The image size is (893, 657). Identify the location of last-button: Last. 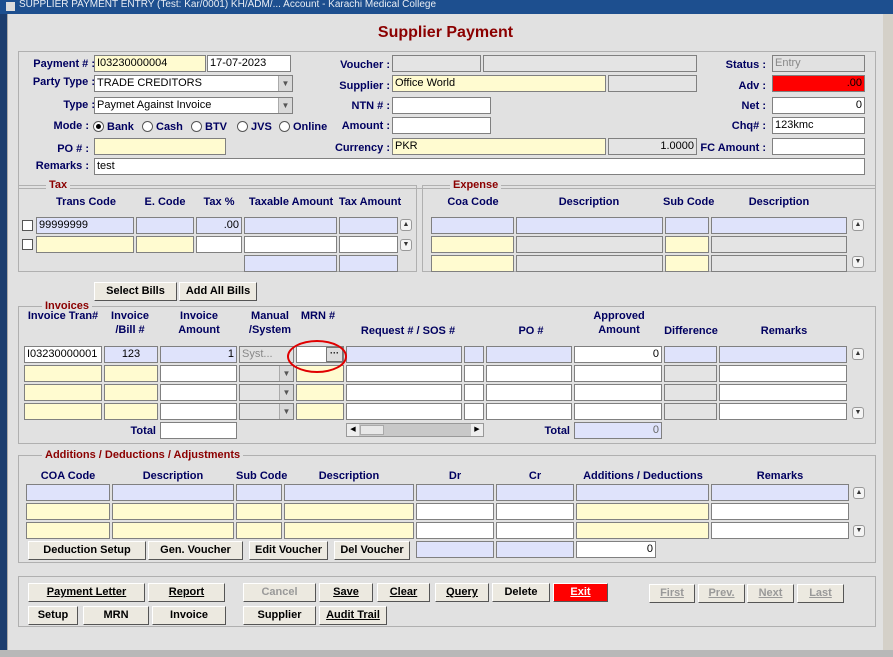
(820, 593).